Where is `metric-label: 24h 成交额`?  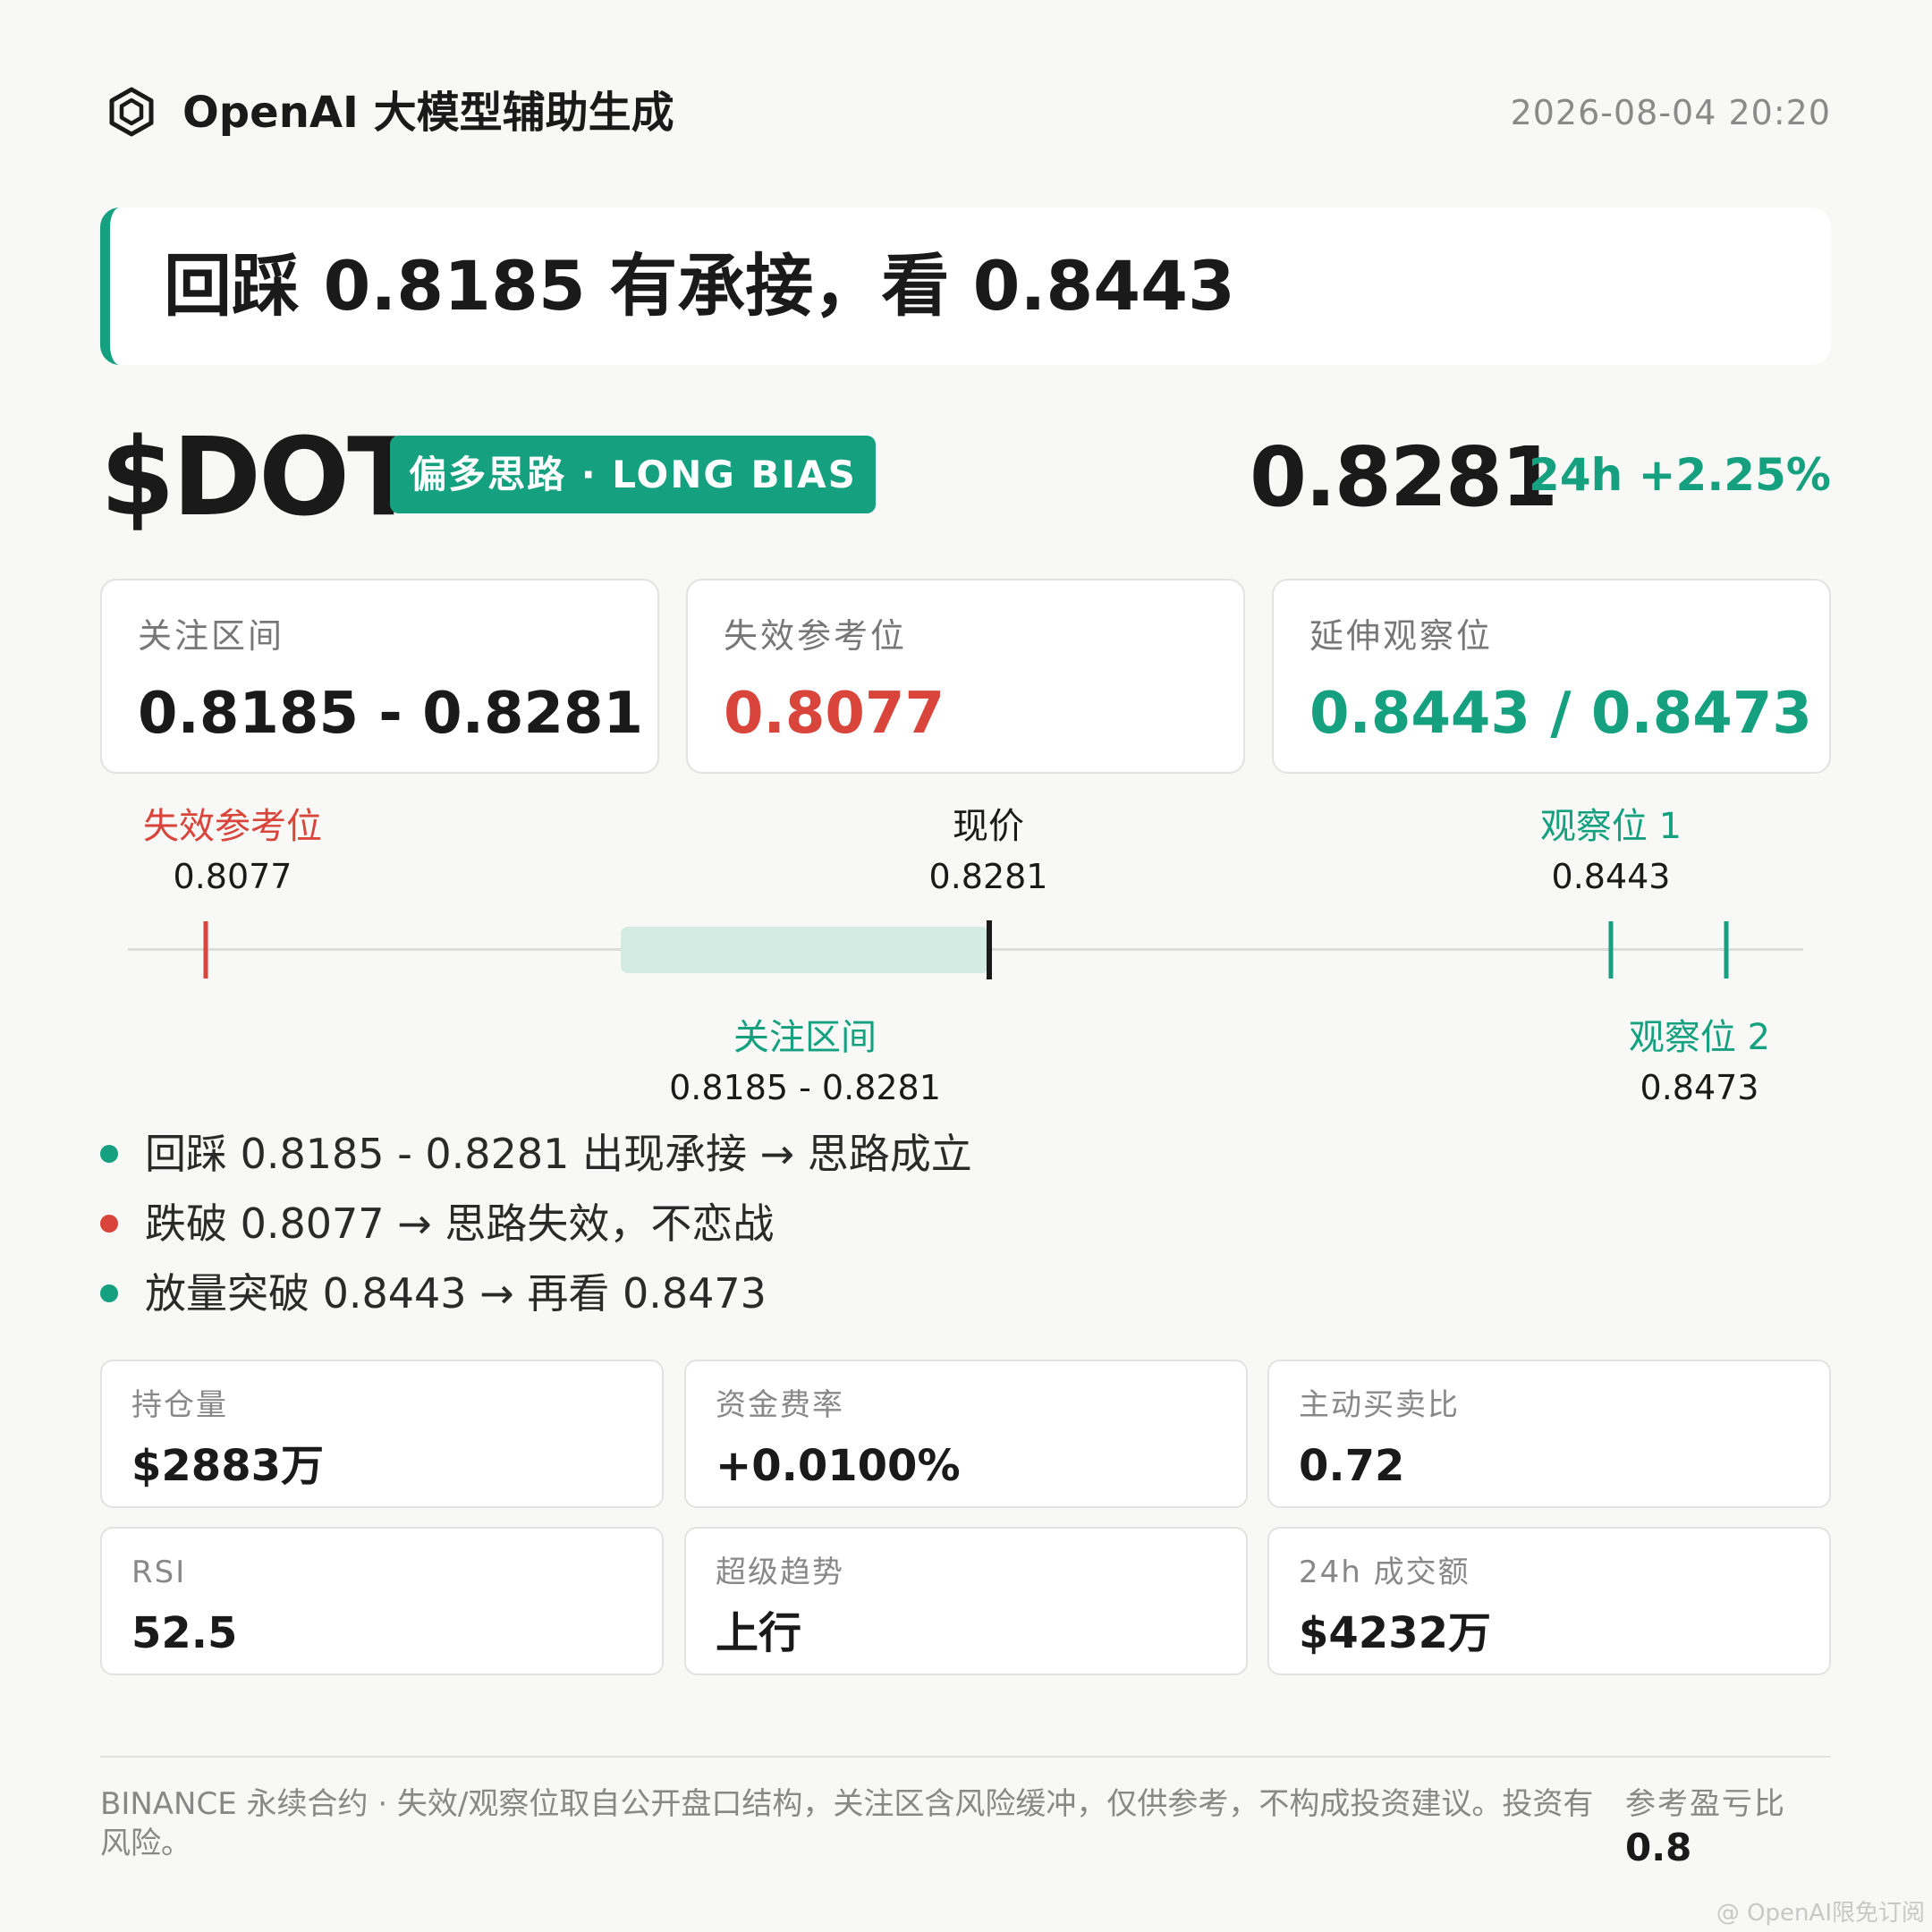 metric-label: 24h 成交额 is located at coordinates (1384, 1572).